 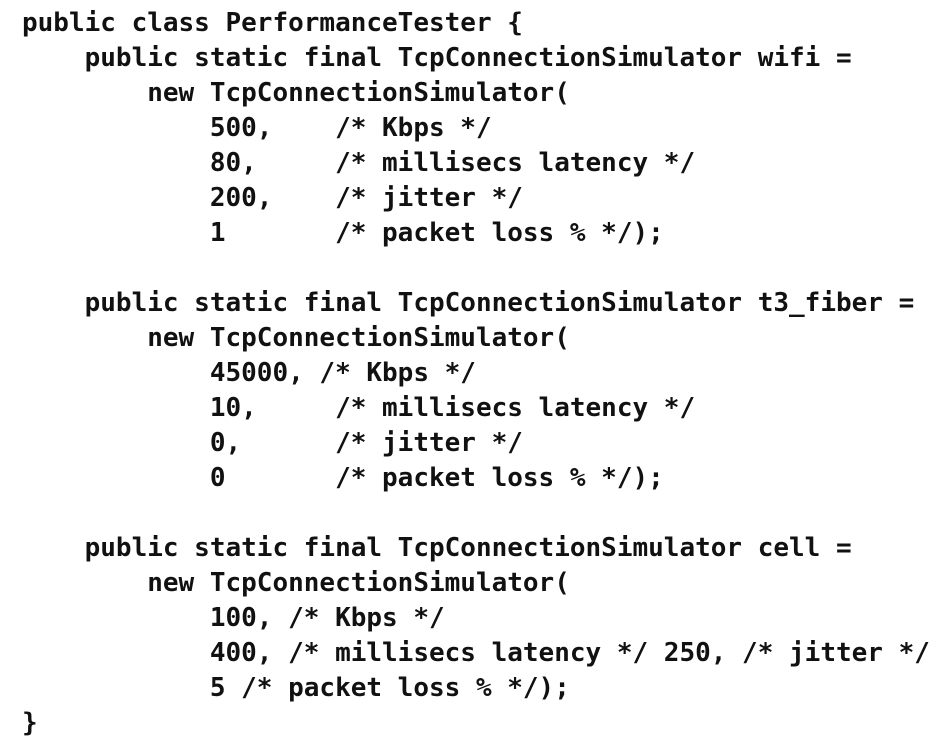 I want to click on code-line-text: 10, /* millisecs latency */, so click(x=359, y=408).